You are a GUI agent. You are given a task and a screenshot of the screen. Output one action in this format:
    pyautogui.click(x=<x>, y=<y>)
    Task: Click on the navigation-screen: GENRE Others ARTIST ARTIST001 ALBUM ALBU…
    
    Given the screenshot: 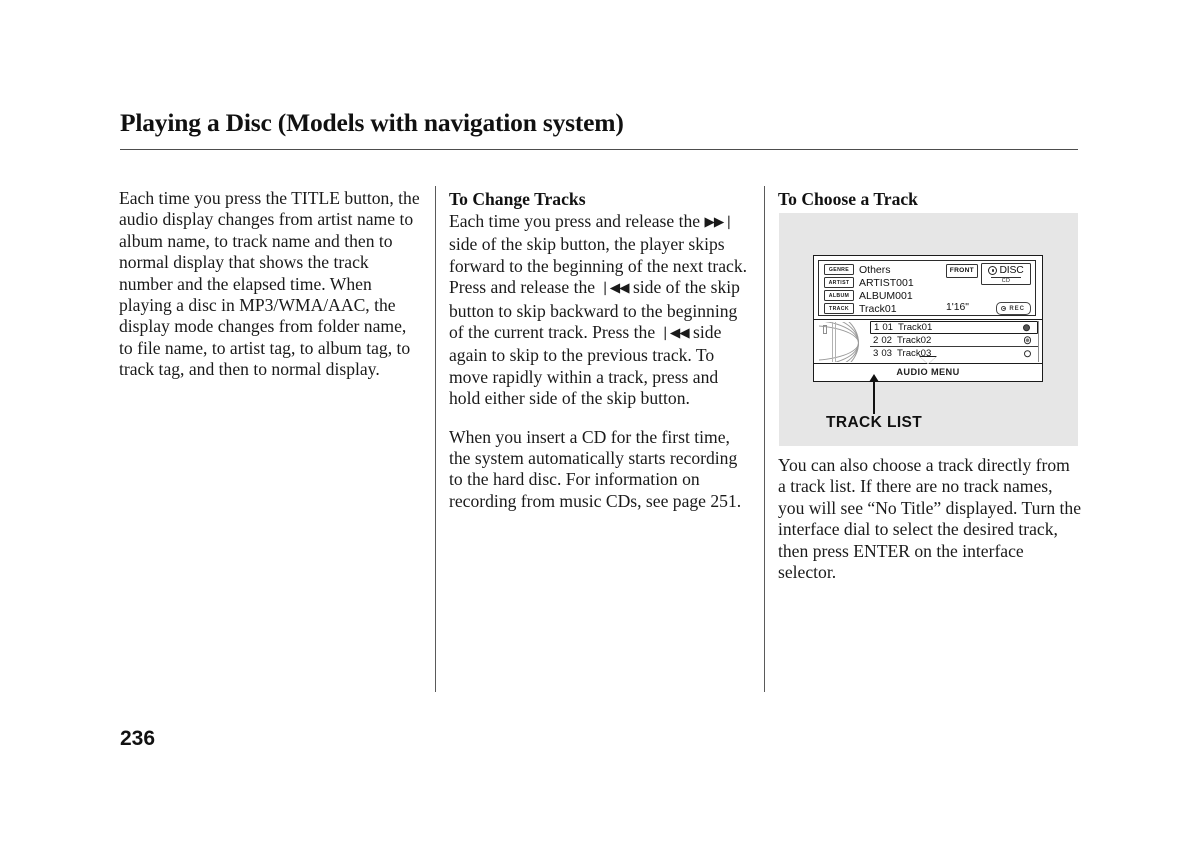 What is the action you would take?
    pyautogui.click(x=928, y=318)
    